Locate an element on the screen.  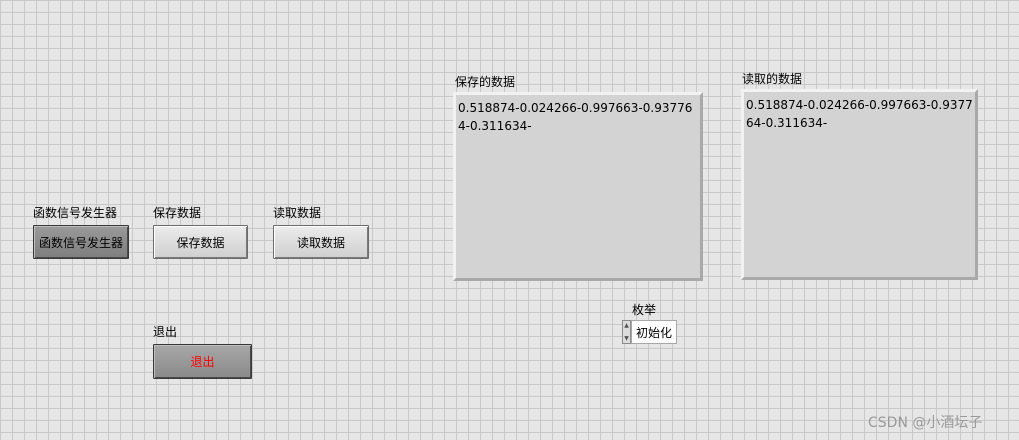
save-data-button-text: 保存数据 is located at coordinates (200, 242).